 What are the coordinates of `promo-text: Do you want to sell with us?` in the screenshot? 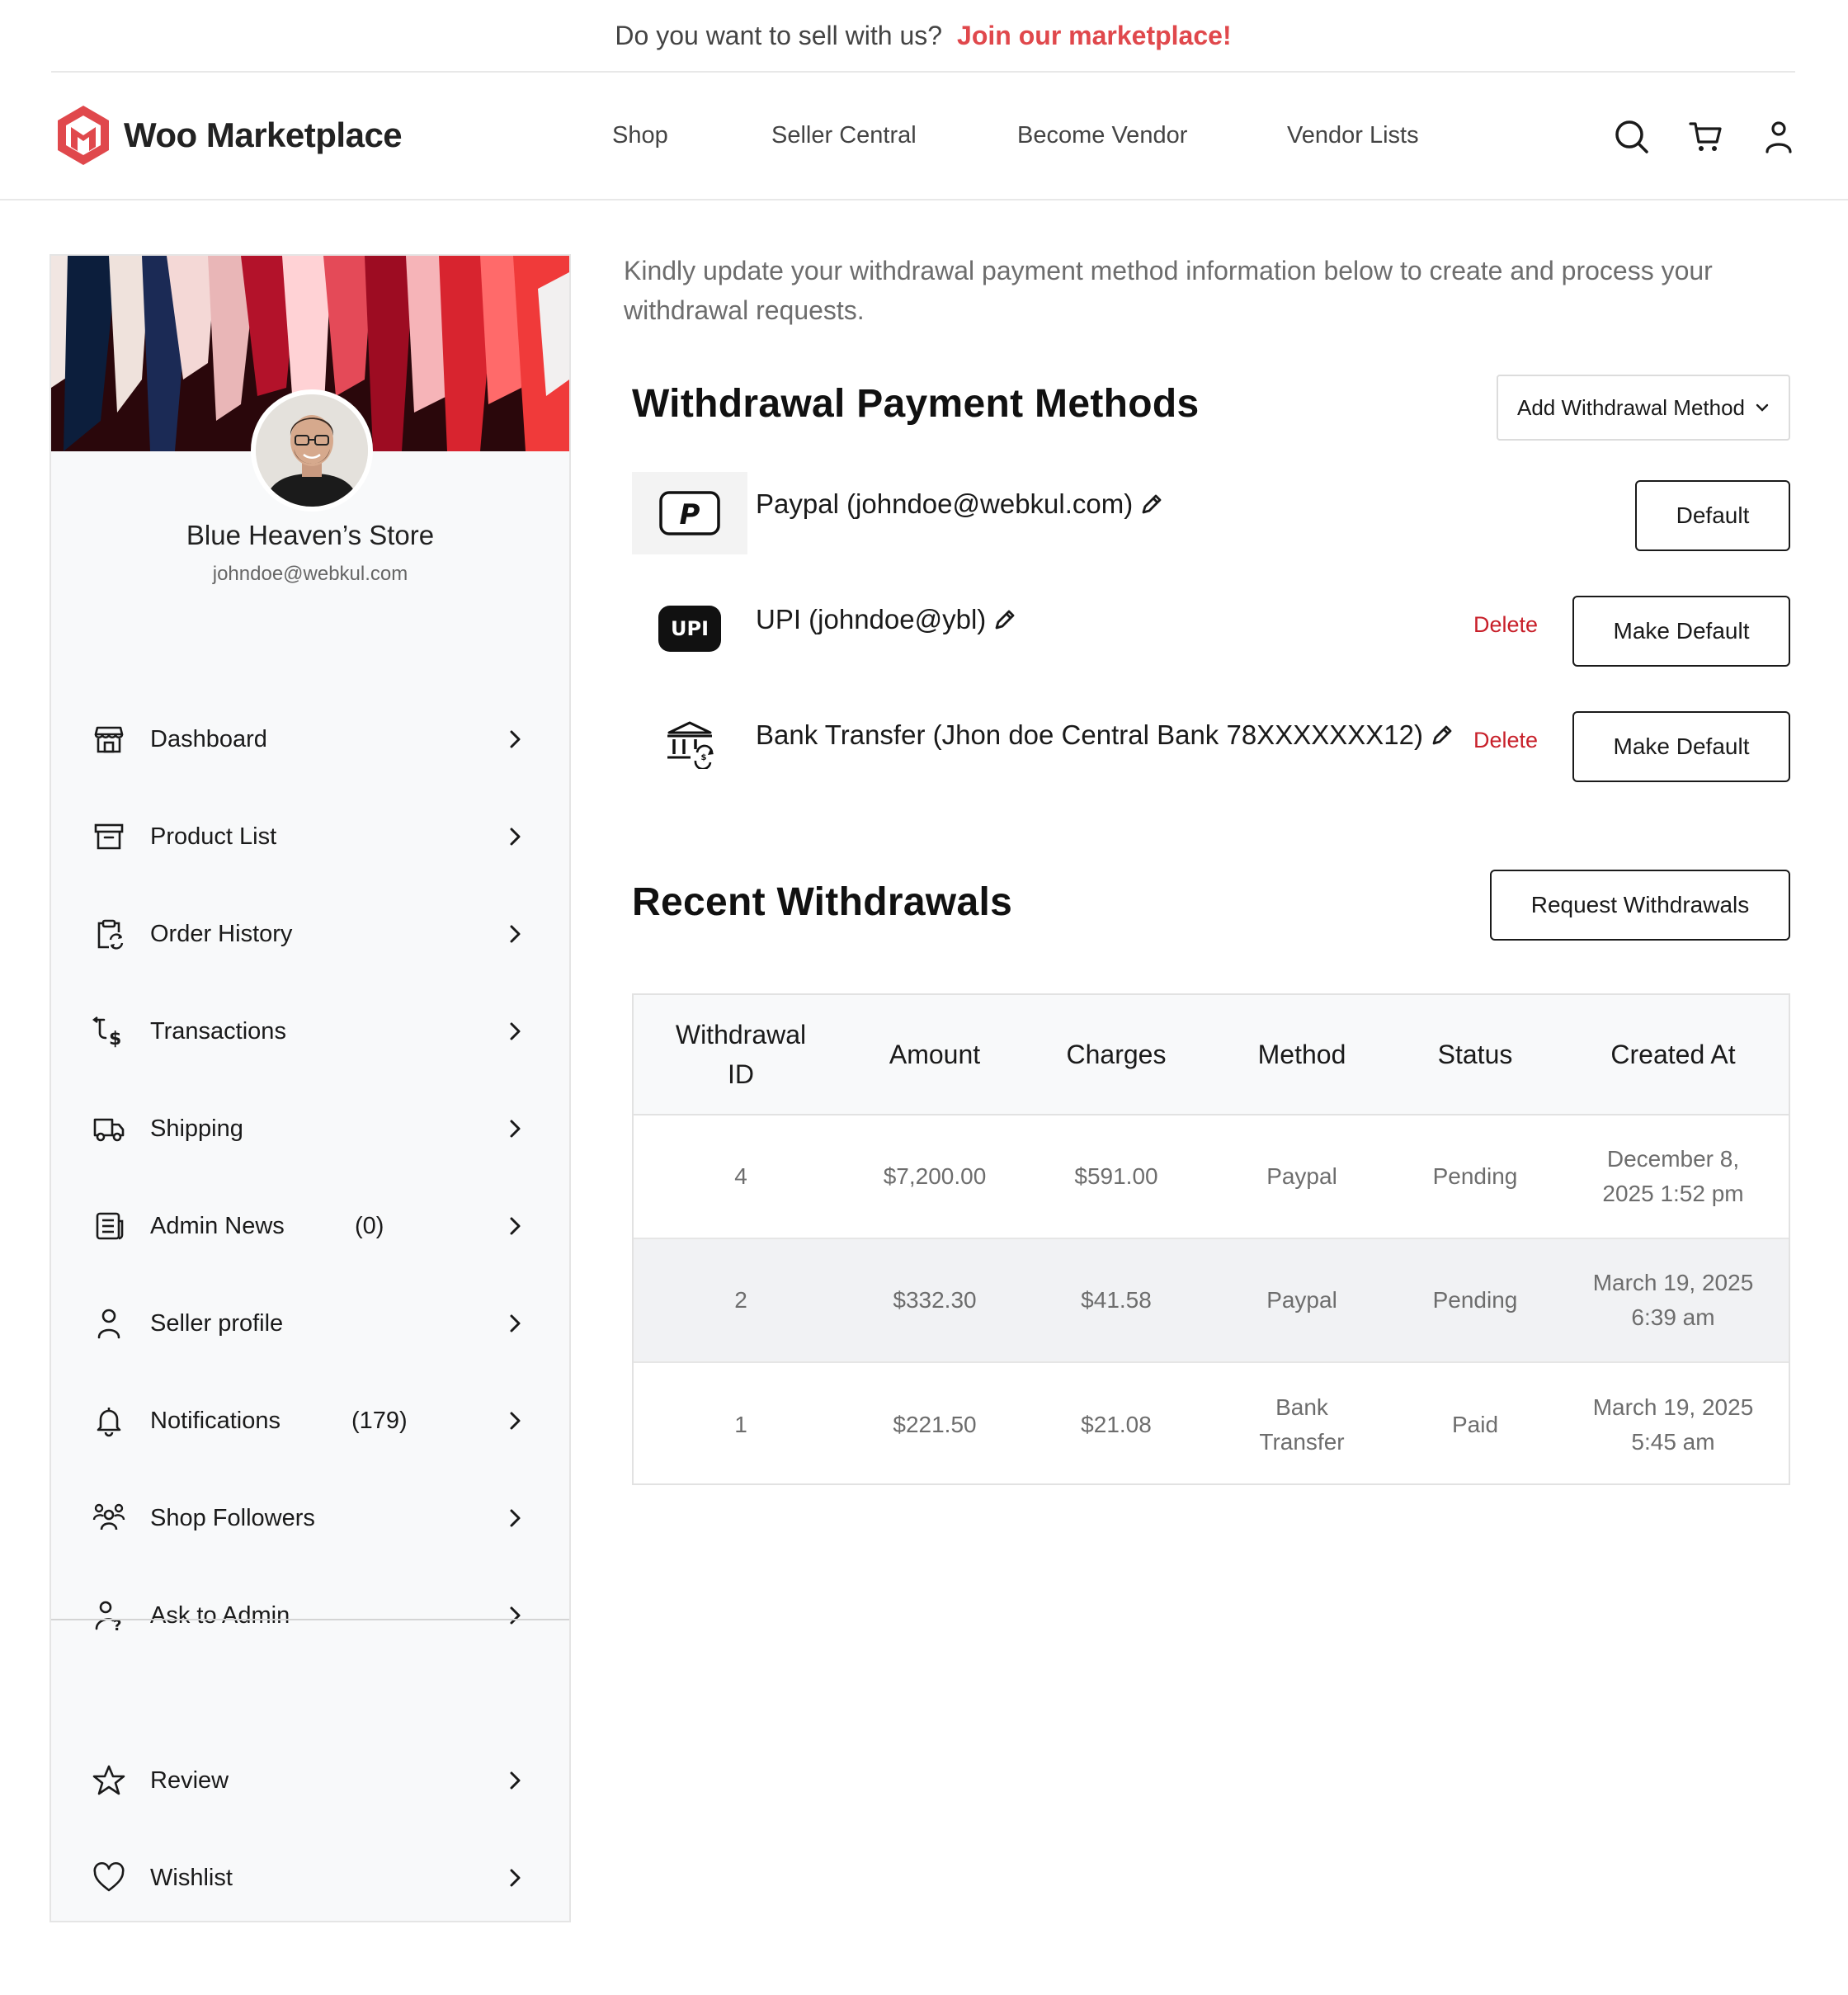 It's located at (779, 35).